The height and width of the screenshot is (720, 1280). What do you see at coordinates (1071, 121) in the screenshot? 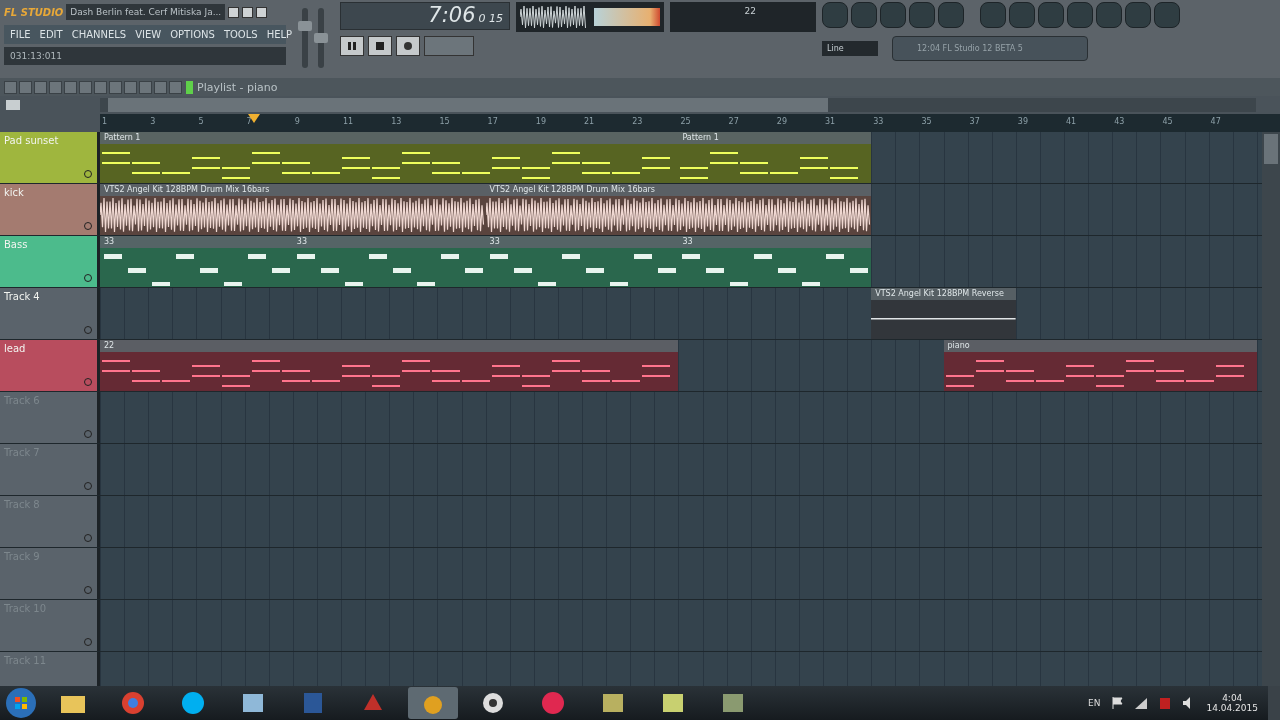
I see `bar-number: 41` at bounding box center [1071, 121].